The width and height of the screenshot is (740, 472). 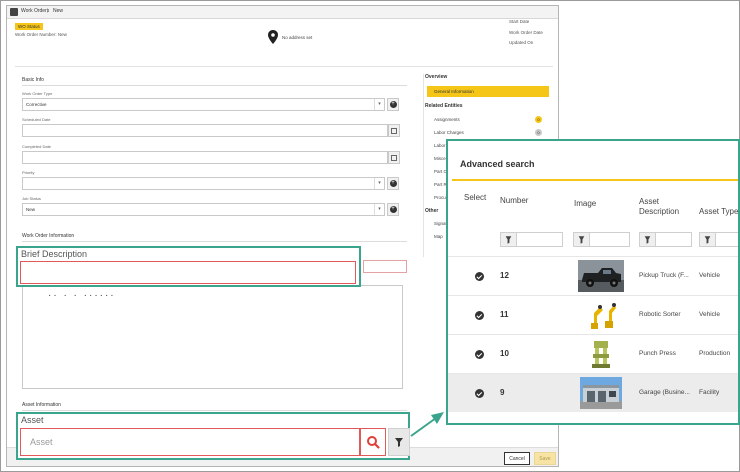 I want to click on garage-building-image, so click(x=601, y=393).